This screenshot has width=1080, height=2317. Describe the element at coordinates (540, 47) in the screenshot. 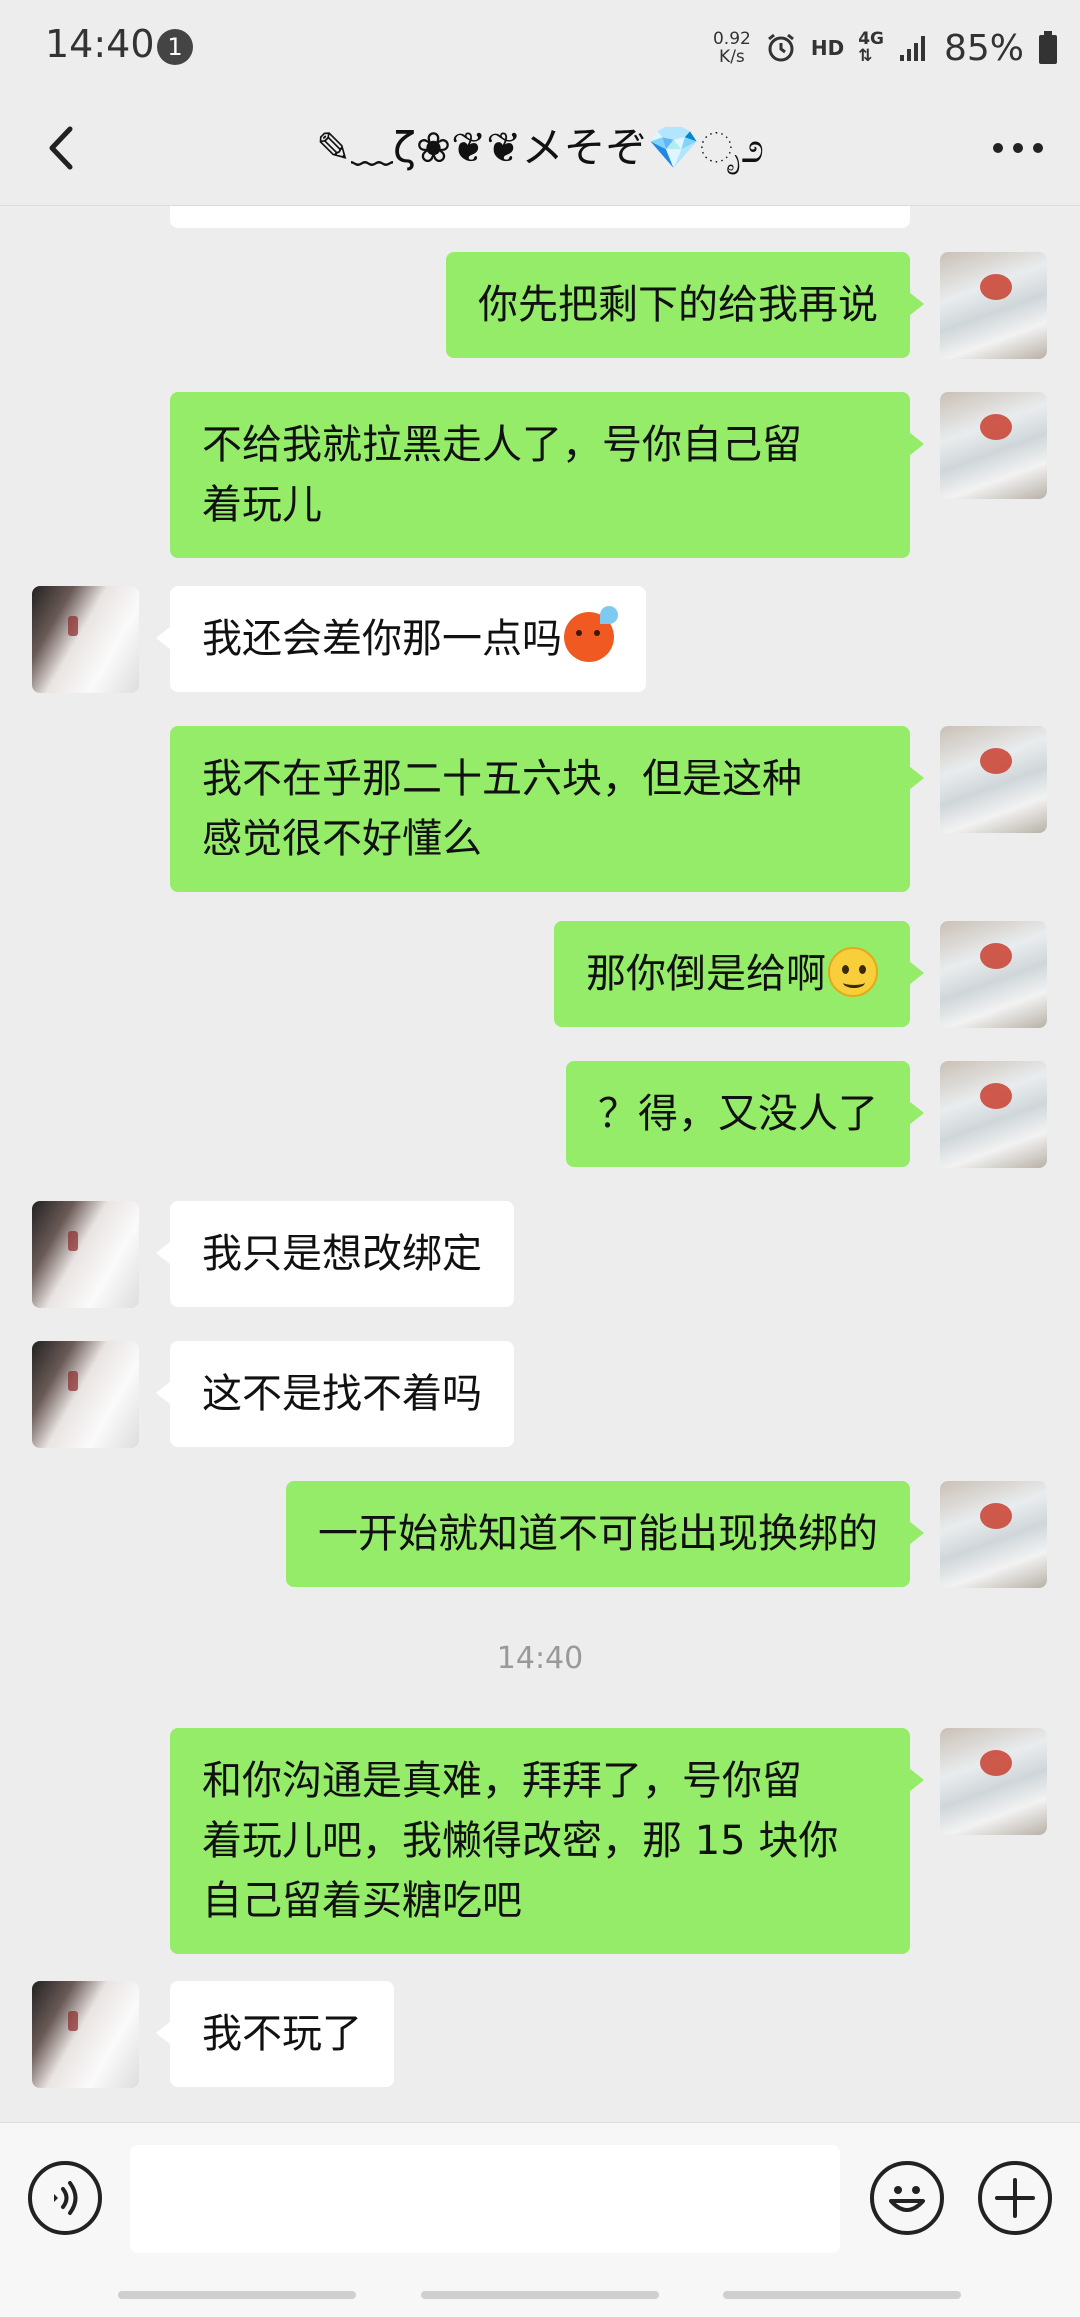

I see `status-bar: 14:40 1 0.92 K/s HD 4G ⇅ 85%` at that location.